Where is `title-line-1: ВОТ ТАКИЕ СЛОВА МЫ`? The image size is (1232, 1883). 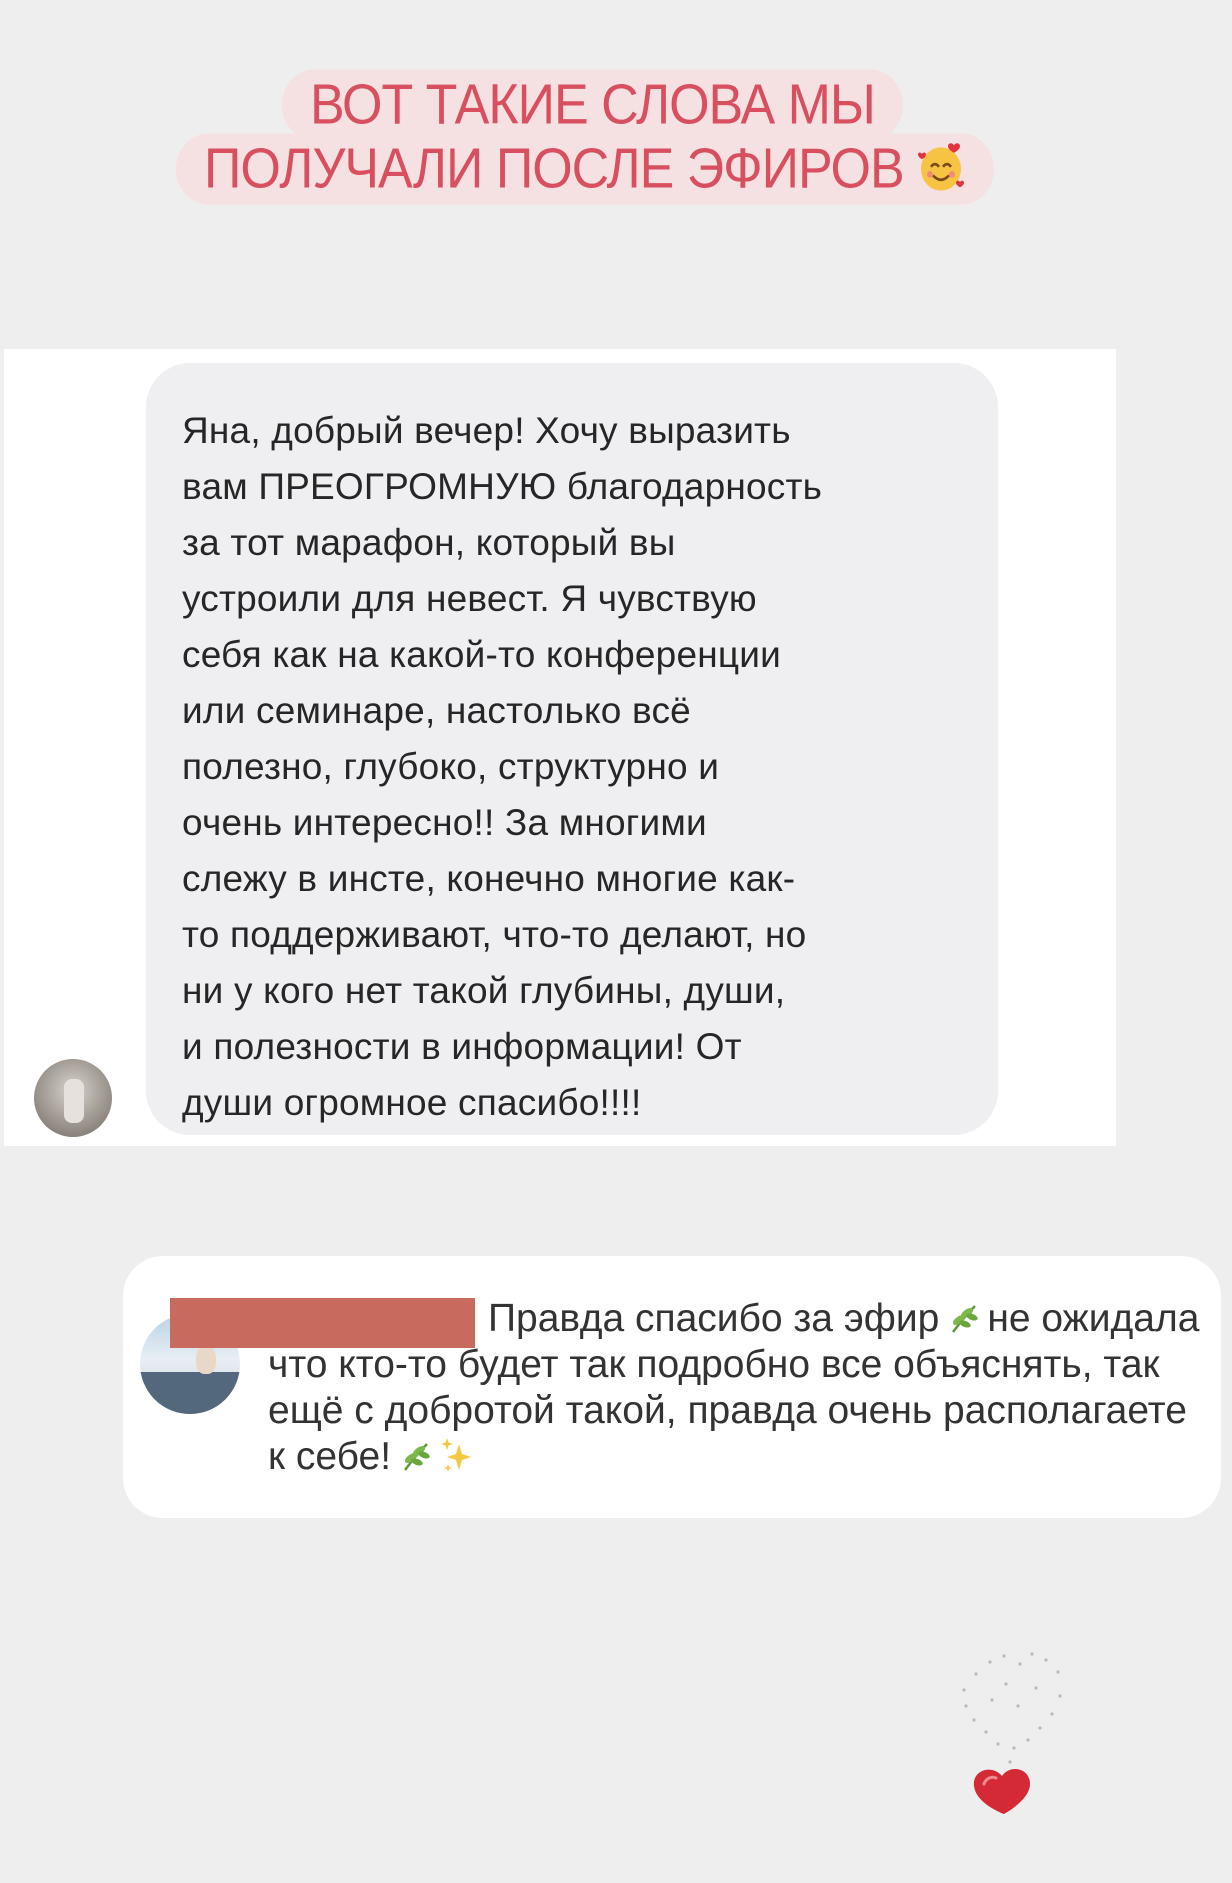 title-line-1: ВОТ ТАКИЕ СЛОВА МЫ is located at coordinates (592, 105).